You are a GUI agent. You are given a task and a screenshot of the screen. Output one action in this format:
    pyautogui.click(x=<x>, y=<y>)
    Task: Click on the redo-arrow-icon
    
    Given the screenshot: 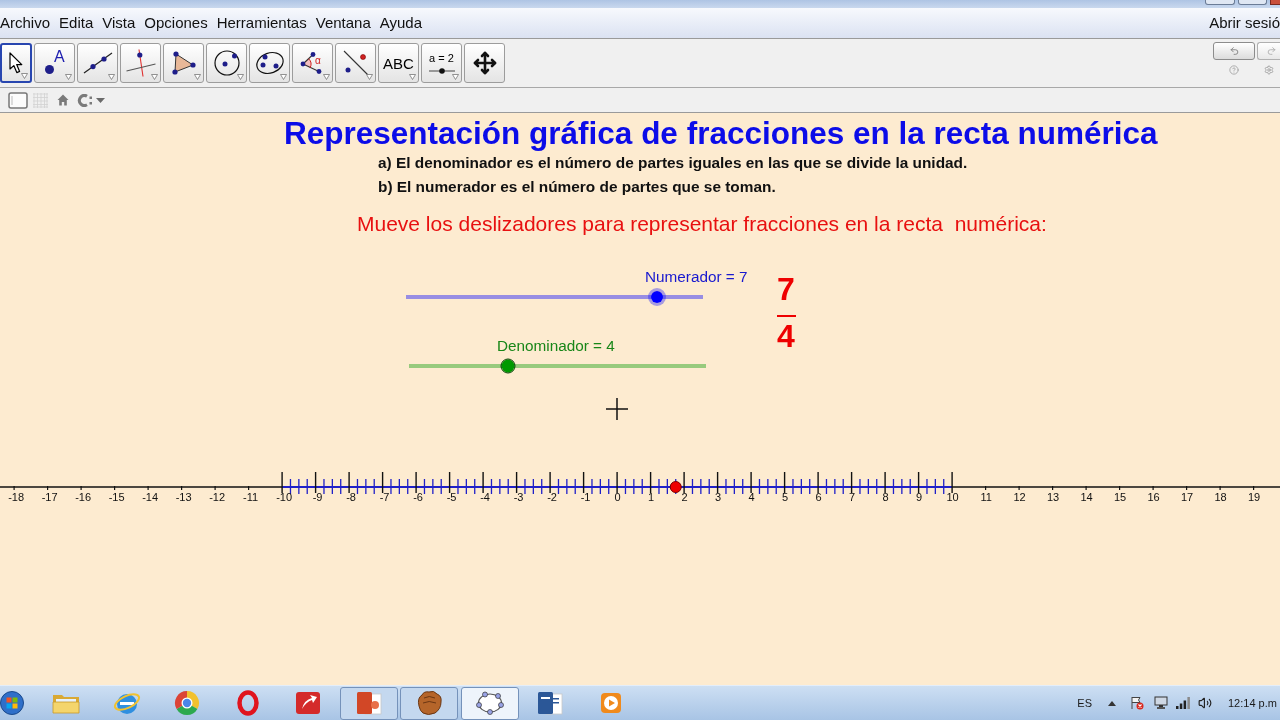 What is the action you would take?
    pyautogui.click(x=1271, y=51)
    